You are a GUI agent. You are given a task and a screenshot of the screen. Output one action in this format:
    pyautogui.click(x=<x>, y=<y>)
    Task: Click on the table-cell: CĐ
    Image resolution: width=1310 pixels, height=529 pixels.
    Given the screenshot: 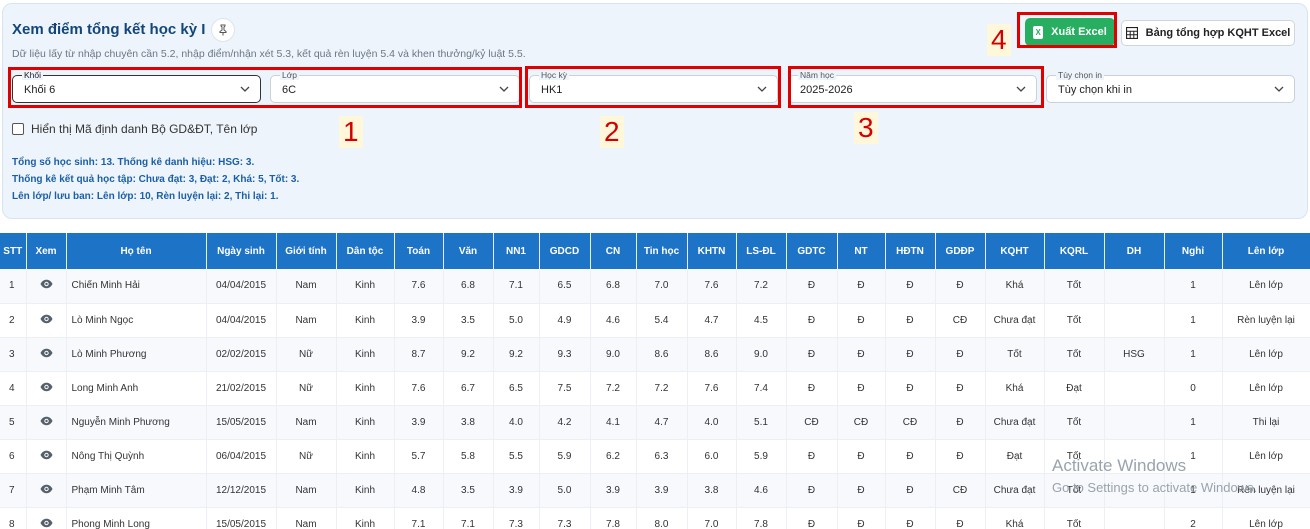 What is the action you would take?
    pyautogui.click(x=960, y=490)
    